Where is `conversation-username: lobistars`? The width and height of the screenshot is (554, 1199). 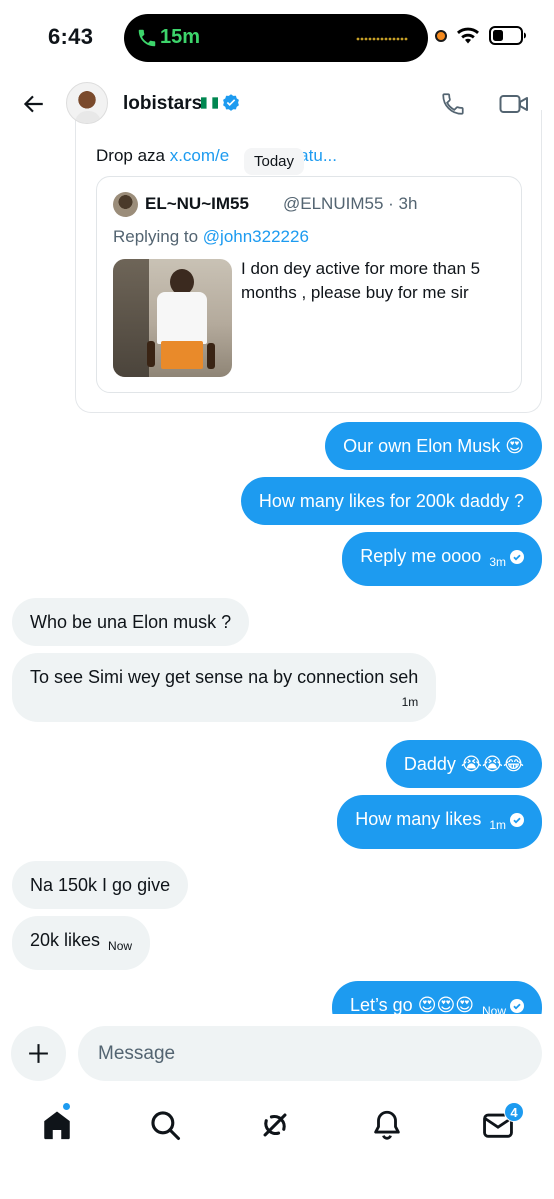
conversation-username: lobistars is located at coordinates (162, 104).